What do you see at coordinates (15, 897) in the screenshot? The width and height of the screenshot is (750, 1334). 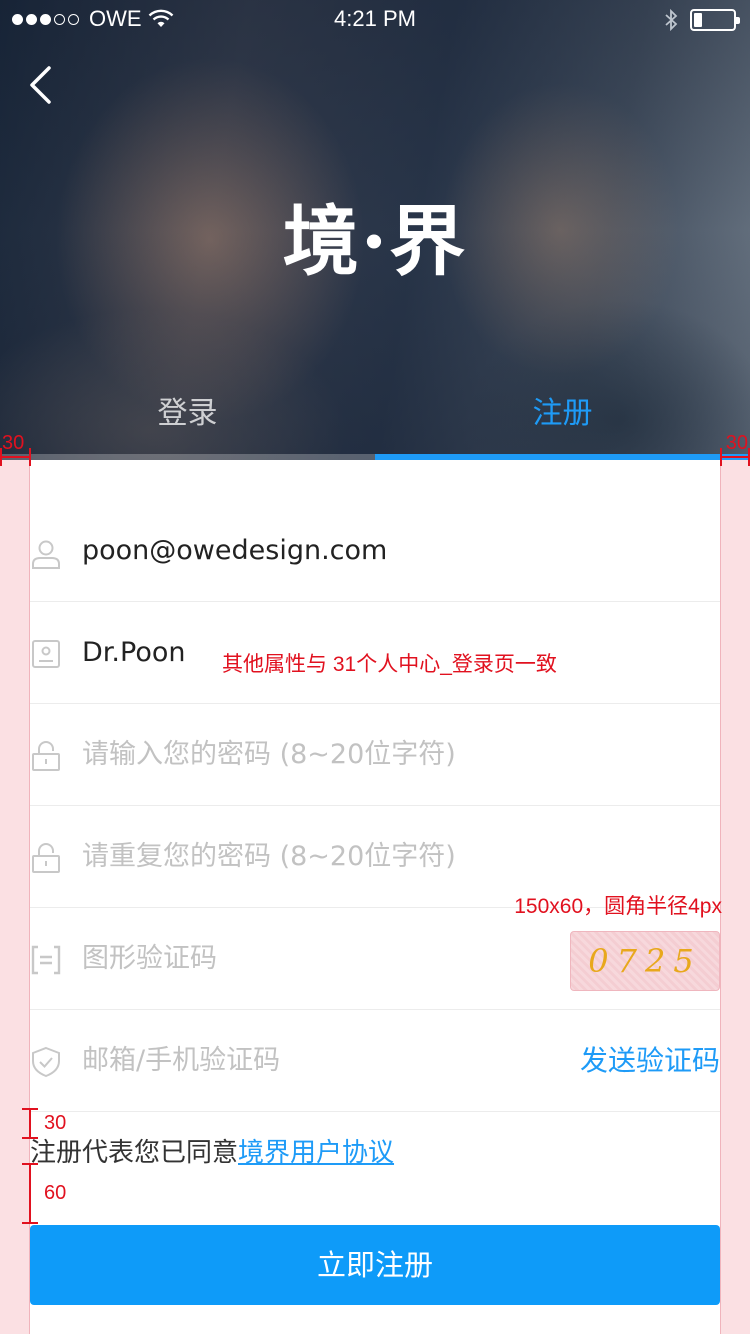 I see `left-margin-guide` at bounding box center [15, 897].